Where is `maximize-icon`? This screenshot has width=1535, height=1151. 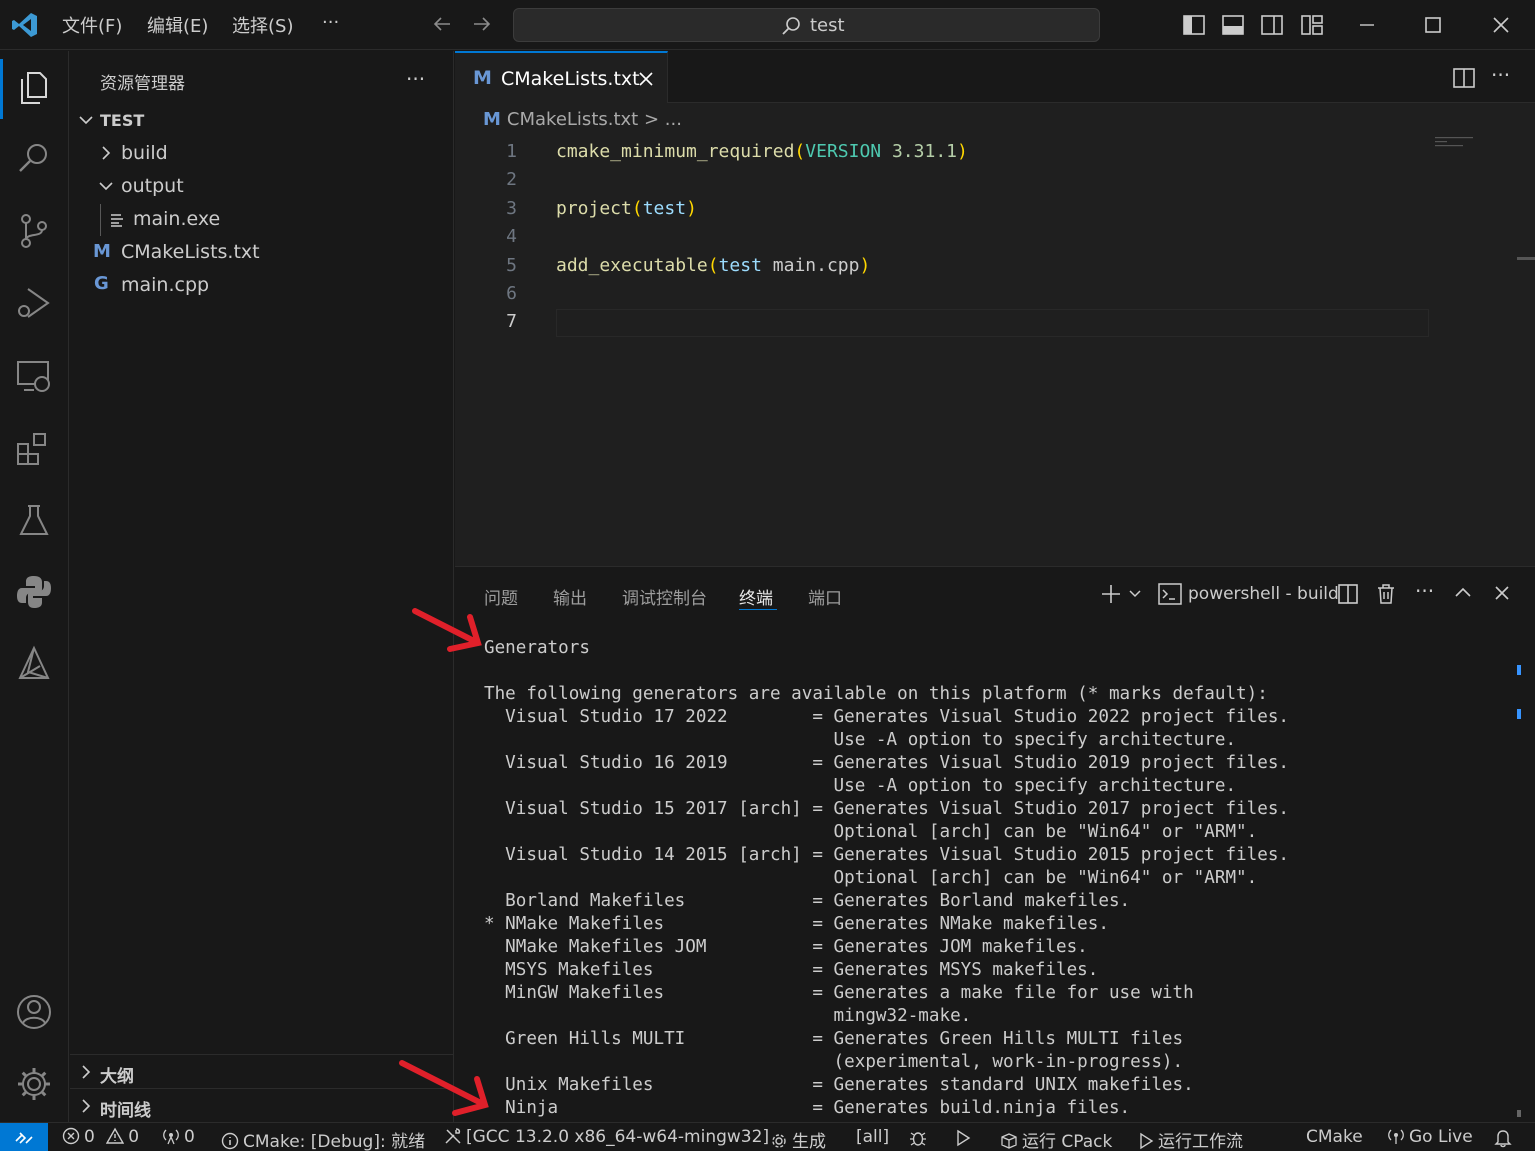
maximize-icon is located at coordinates (1433, 25).